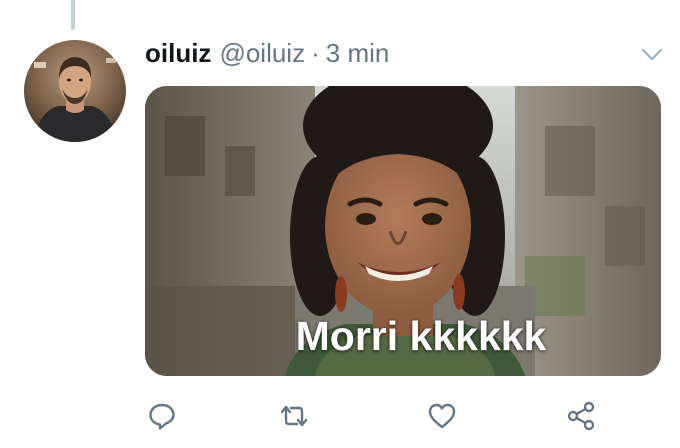 This screenshot has height=448, width=680. Describe the element at coordinates (358, 53) in the screenshot. I see `timestamp: 3 min` at that location.